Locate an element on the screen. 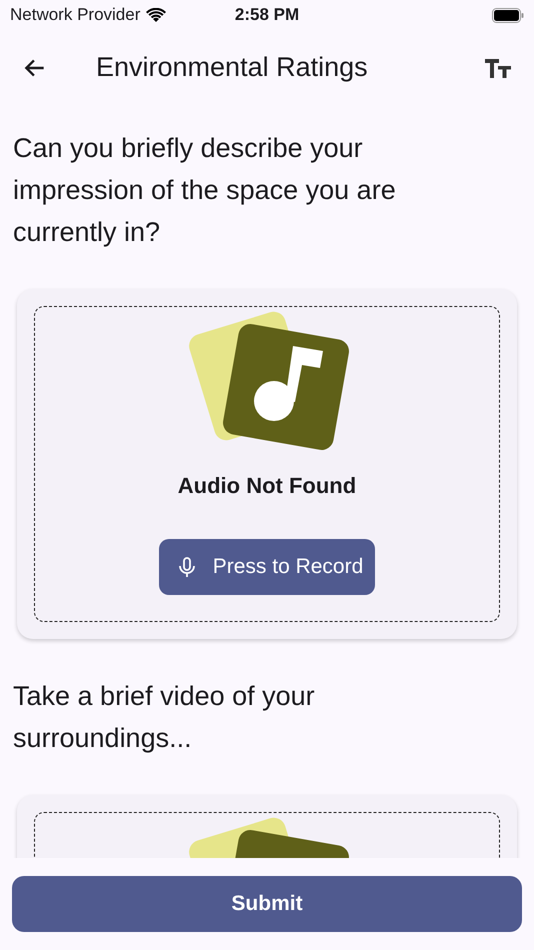 The image size is (534, 950). wifi-icon is located at coordinates (156, 15).